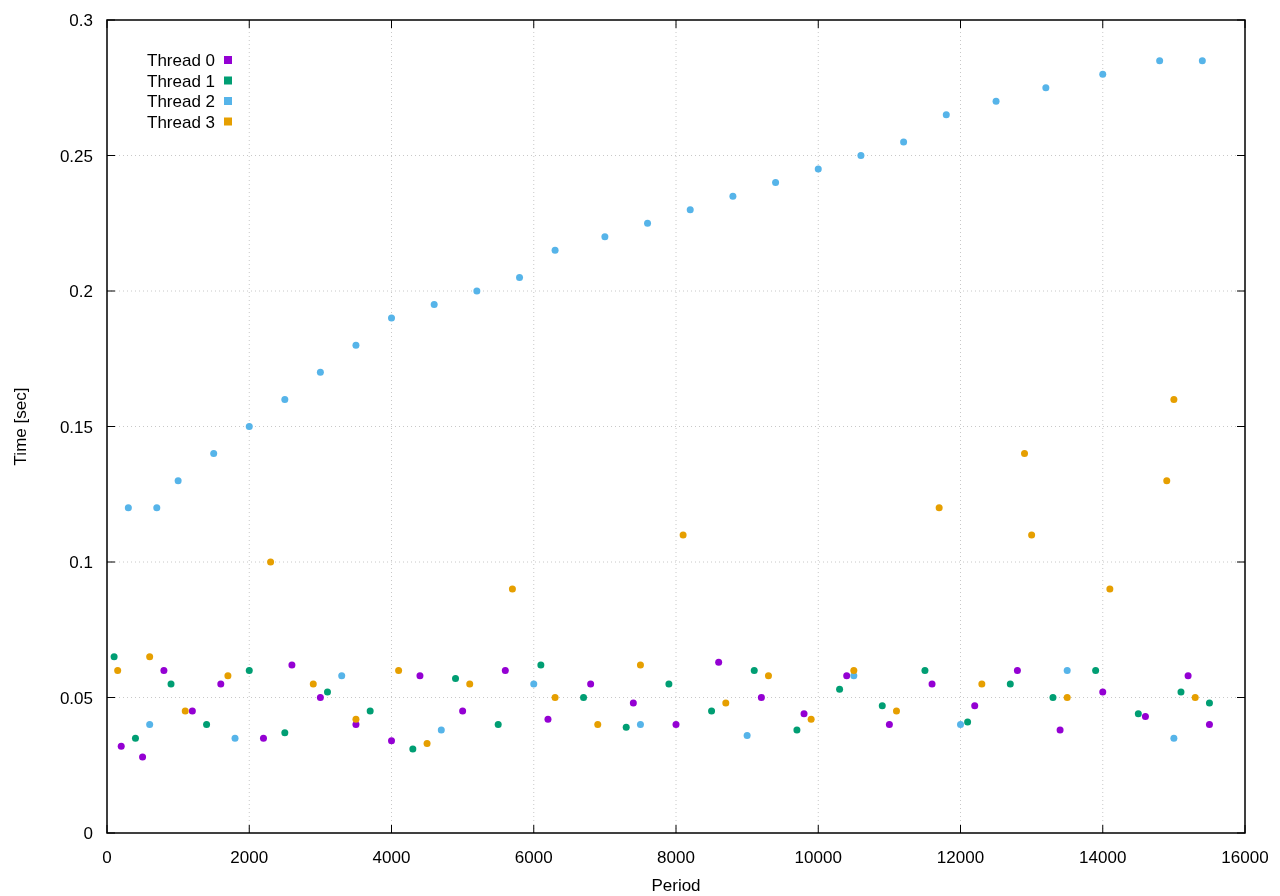 Image resolution: width=1280 pixels, height=896 pixels. I want to click on y-tick-label: 0, so click(88, 833).